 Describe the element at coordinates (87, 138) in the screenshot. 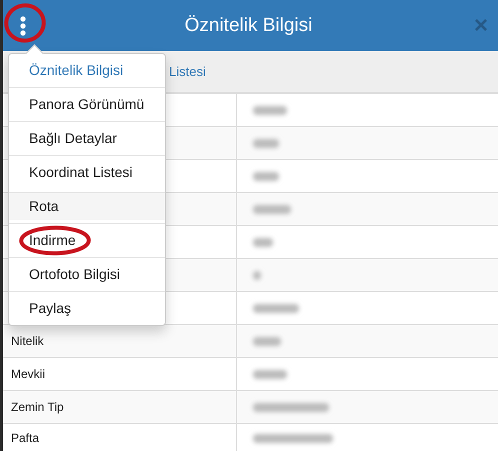

I see `menu-item: Bağlı Detaylar` at that location.